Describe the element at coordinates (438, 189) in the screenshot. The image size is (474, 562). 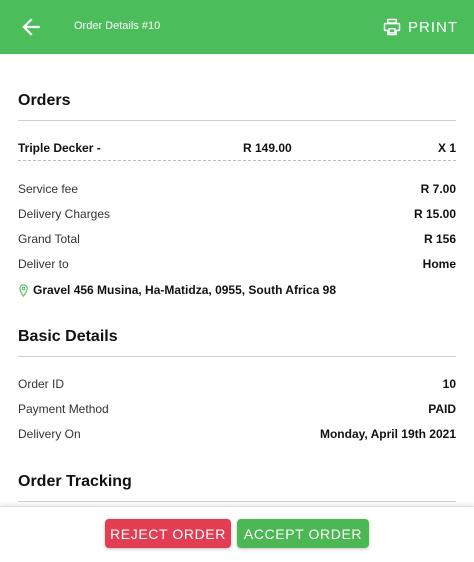
I see `service-fee-value: R 7.00` at that location.